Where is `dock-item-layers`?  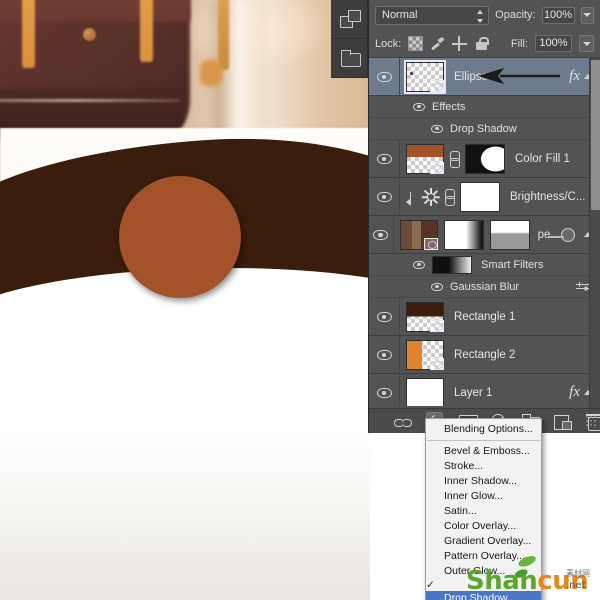
dock-item-layers is located at coordinates (349, 19).